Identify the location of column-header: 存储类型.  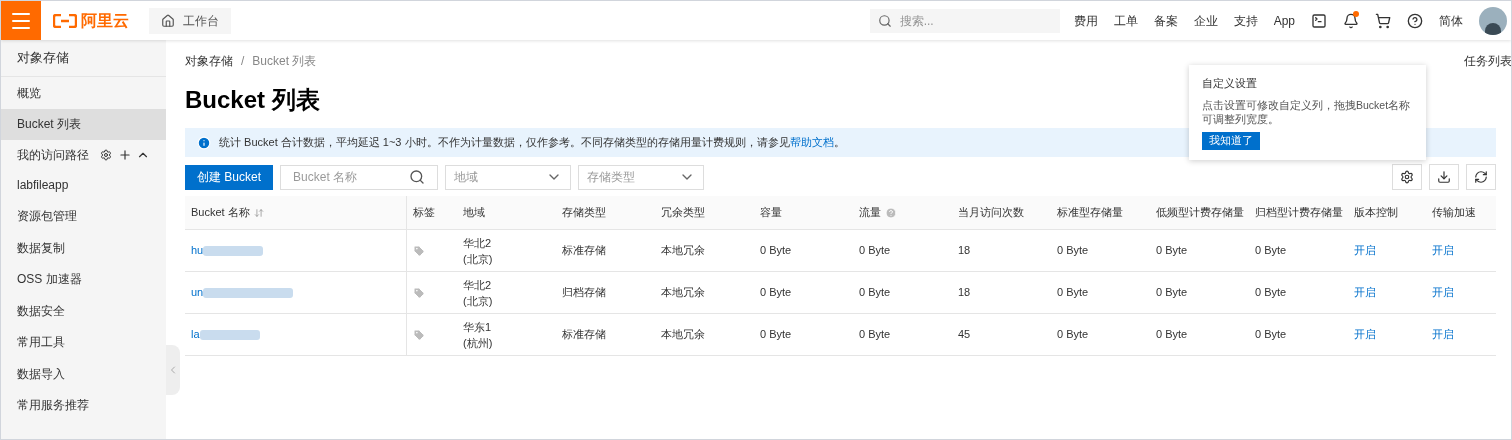
(584, 213).